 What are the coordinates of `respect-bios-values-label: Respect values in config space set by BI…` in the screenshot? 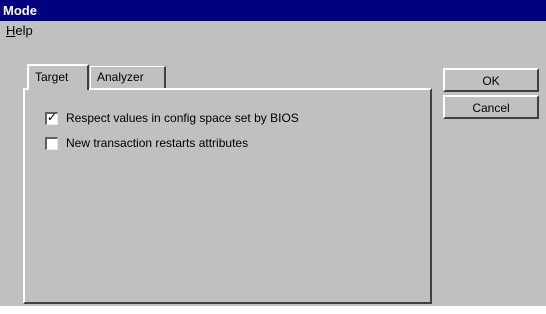 It's located at (182, 118).